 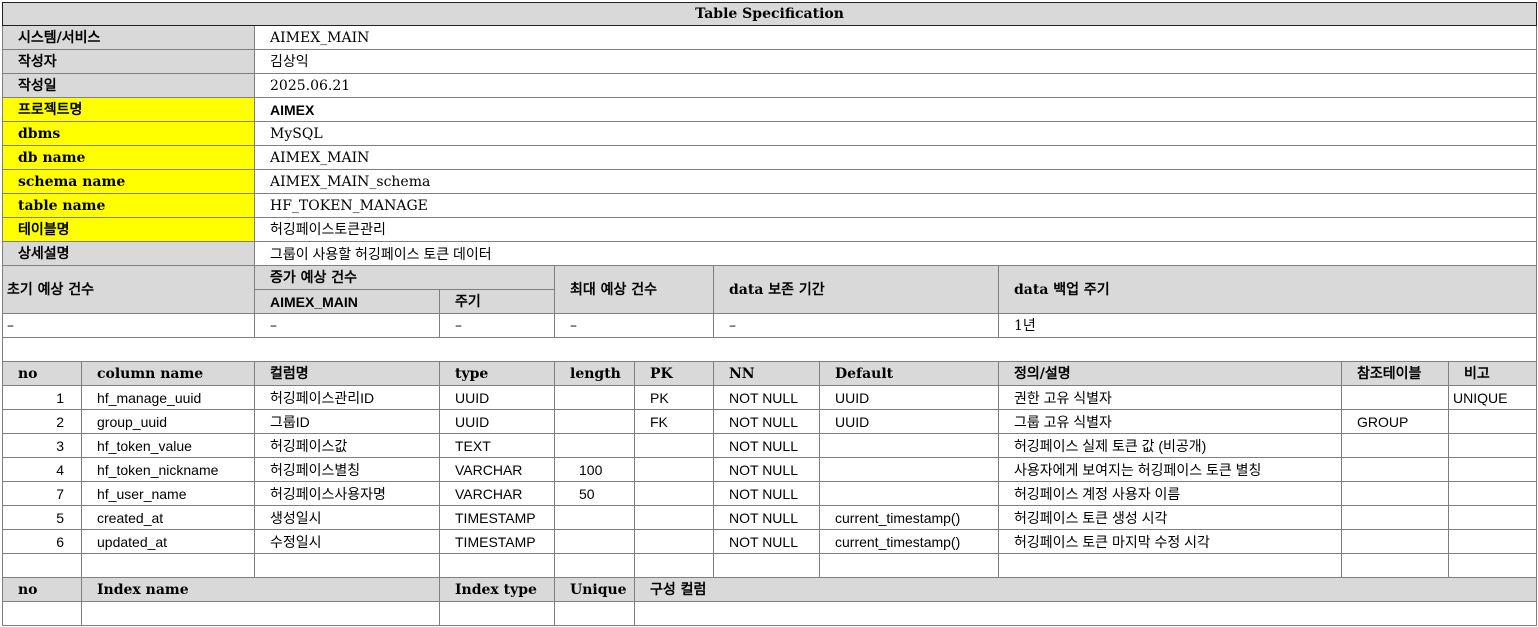 What do you see at coordinates (42, 541) in the screenshot?
I see `col-no: 6` at bounding box center [42, 541].